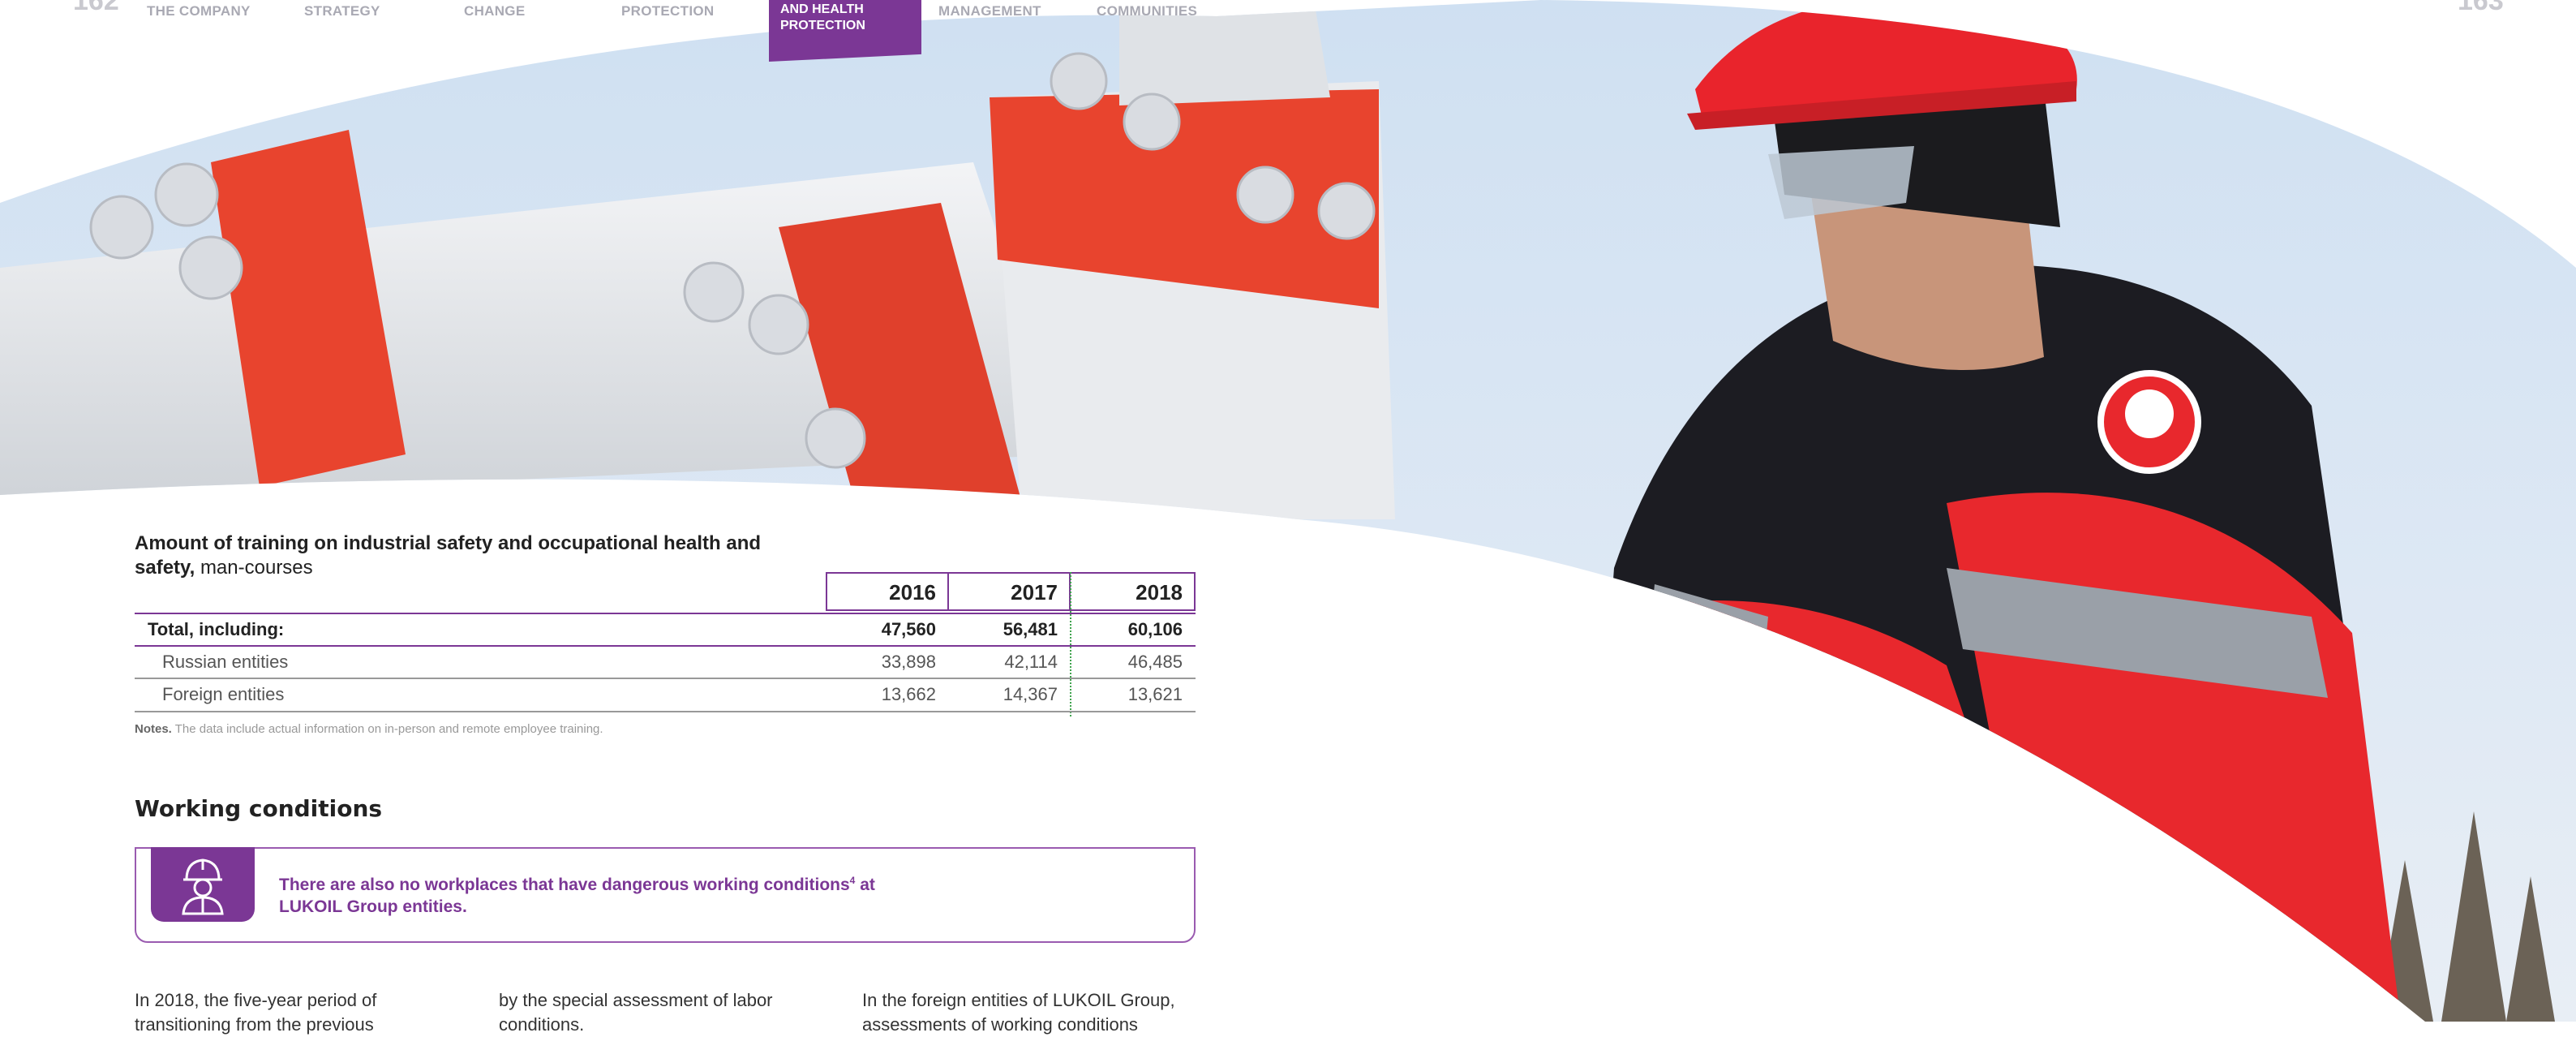 This screenshot has width=2576, height=1037. What do you see at coordinates (259, 808) in the screenshot?
I see `section-title: Working conditions` at bounding box center [259, 808].